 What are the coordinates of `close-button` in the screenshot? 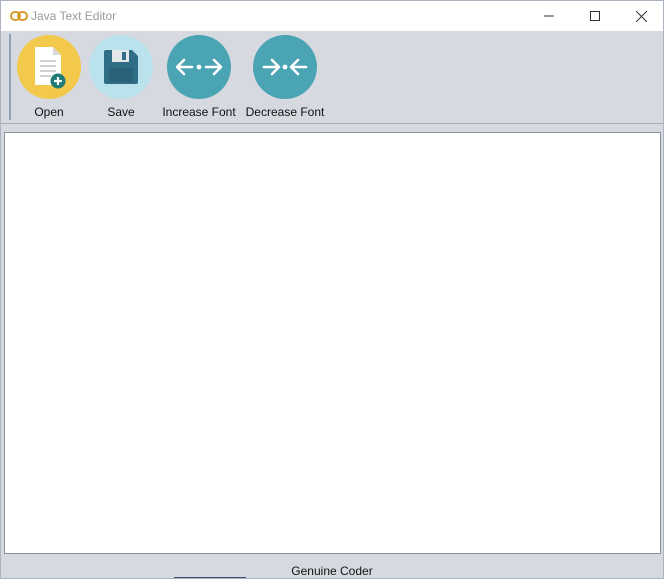 It's located at (640, 16).